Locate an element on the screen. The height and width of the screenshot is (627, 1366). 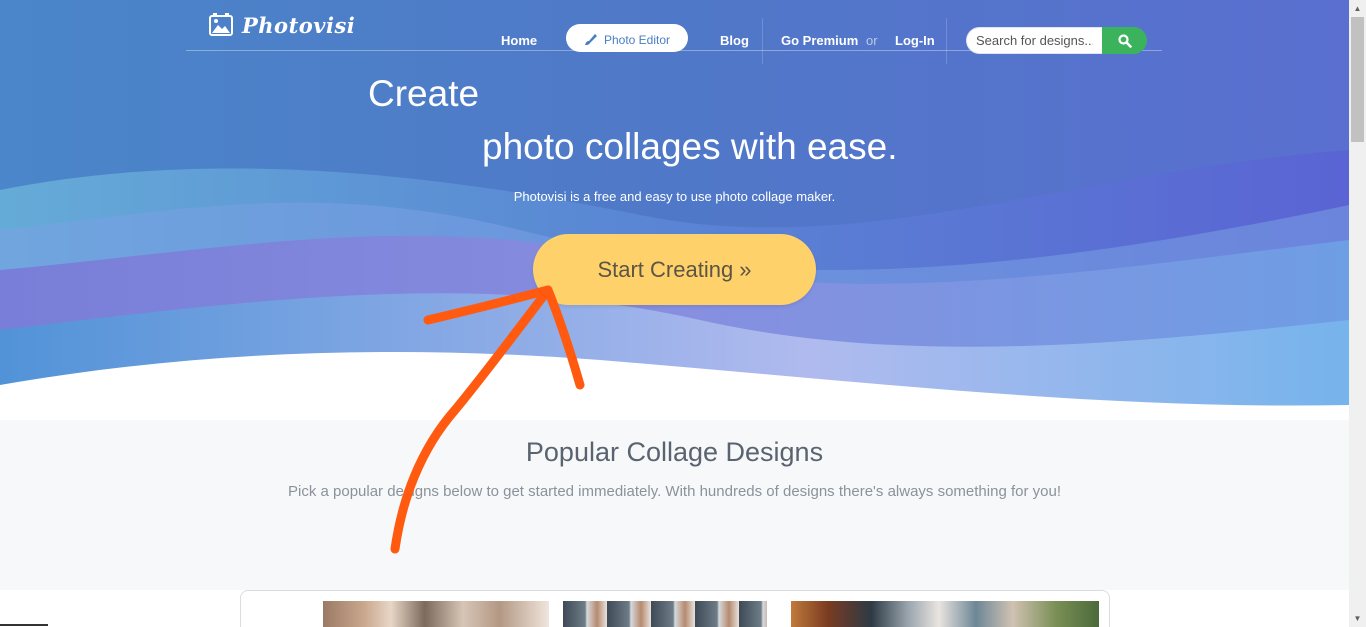
nav-go-premium: Go Premium is located at coordinates (819, 40).